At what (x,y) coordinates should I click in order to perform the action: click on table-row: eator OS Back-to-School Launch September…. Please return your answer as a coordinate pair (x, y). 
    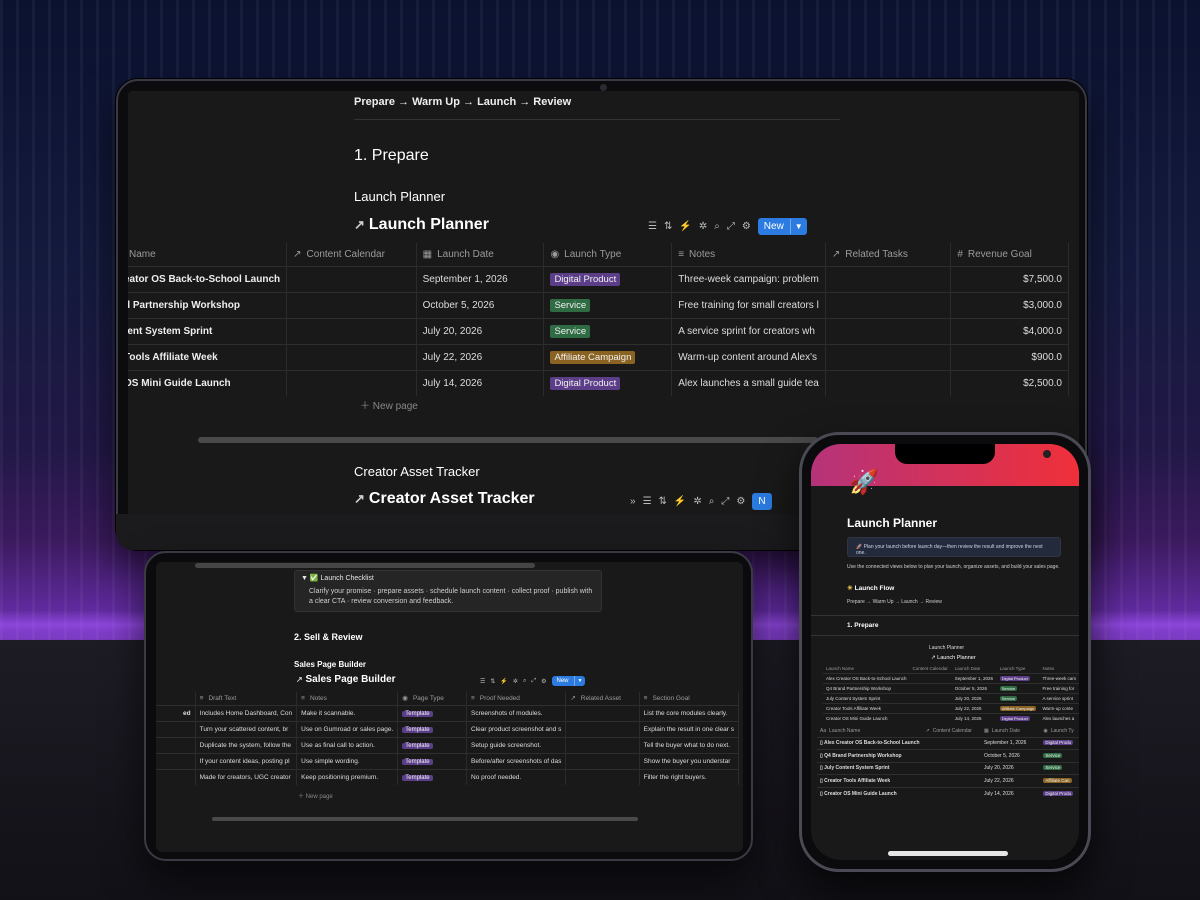
    Looking at the image, I should click on (598, 278).